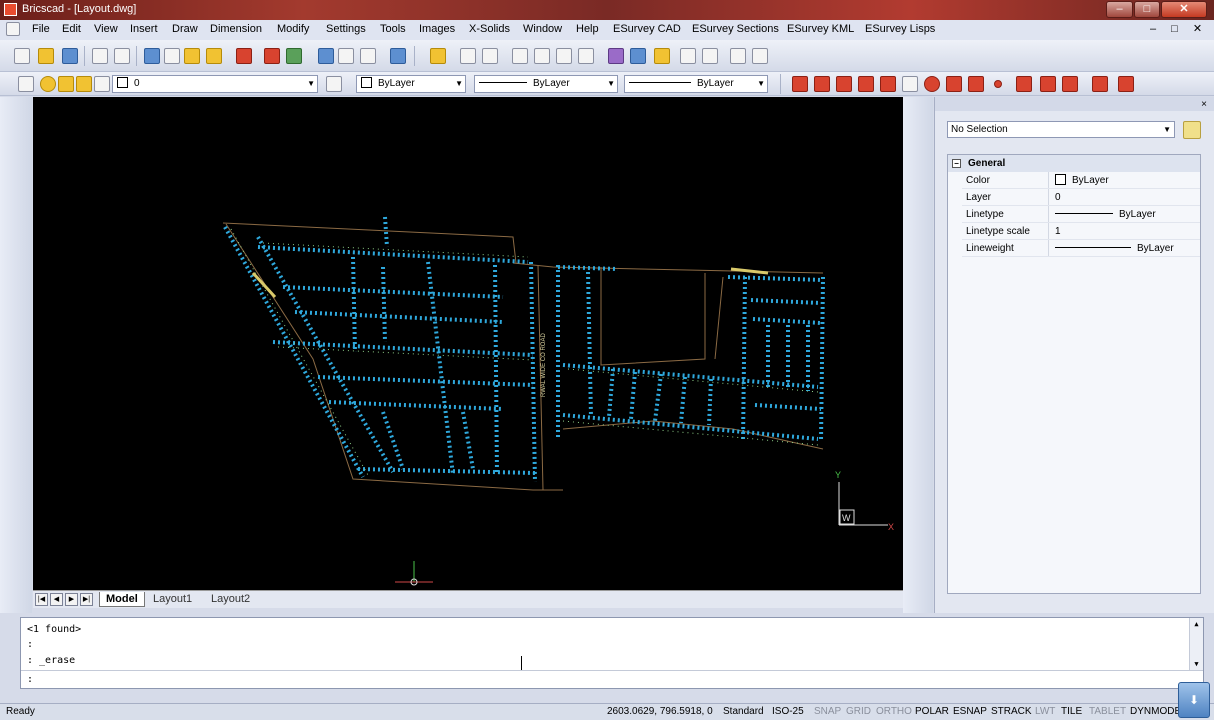  Describe the element at coordinates (918, 516) in the screenshot. I see `align-icon` at that location.